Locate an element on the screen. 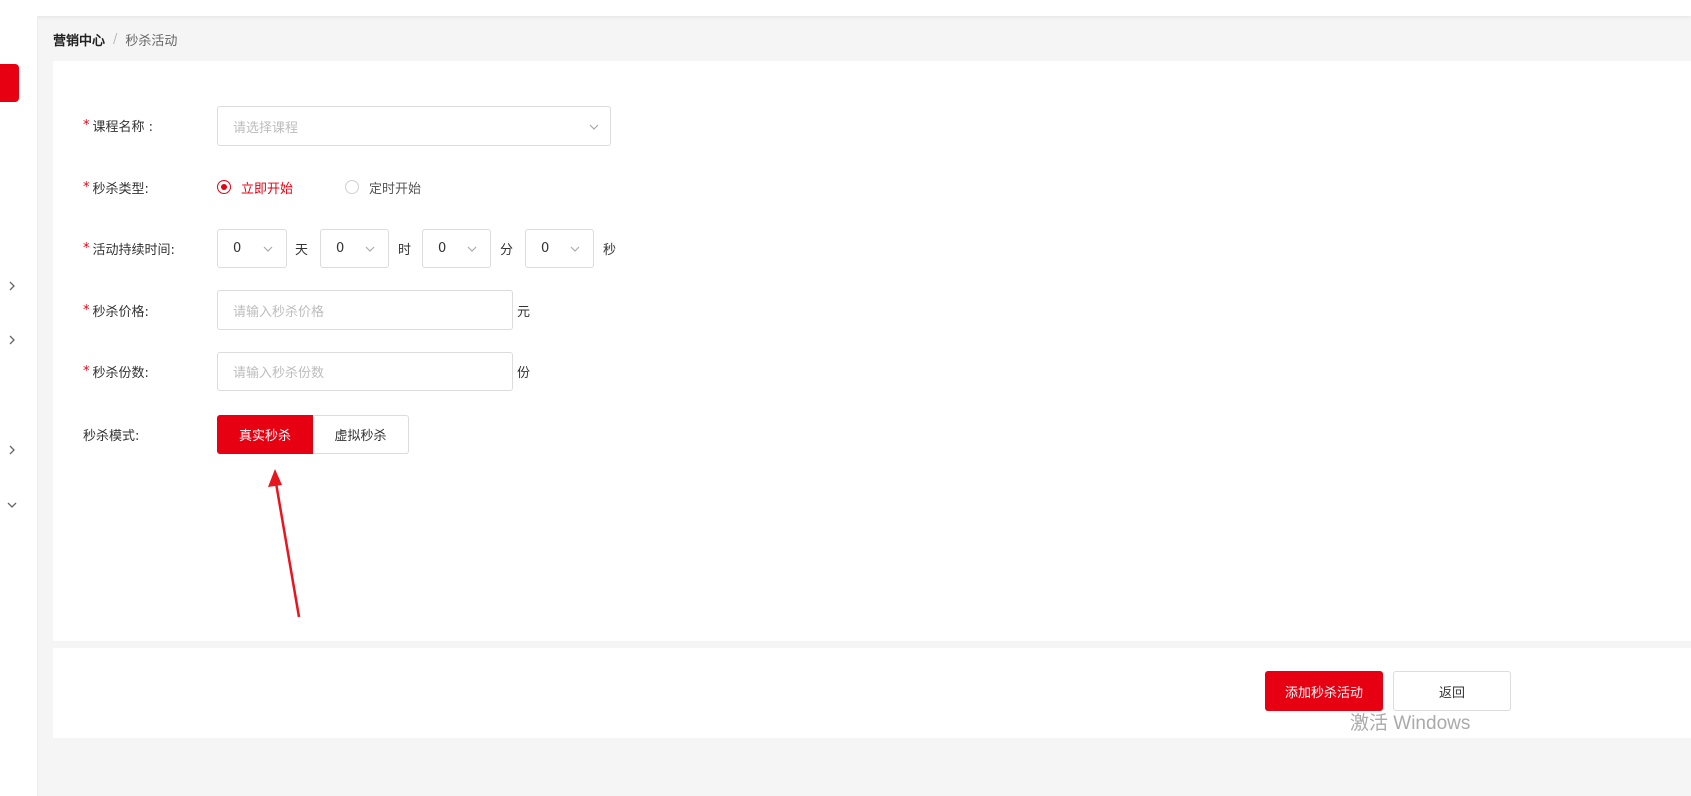 The image size is (1691, 796). type-label: * 秒杀类型: is located at coordinates (116, 187).